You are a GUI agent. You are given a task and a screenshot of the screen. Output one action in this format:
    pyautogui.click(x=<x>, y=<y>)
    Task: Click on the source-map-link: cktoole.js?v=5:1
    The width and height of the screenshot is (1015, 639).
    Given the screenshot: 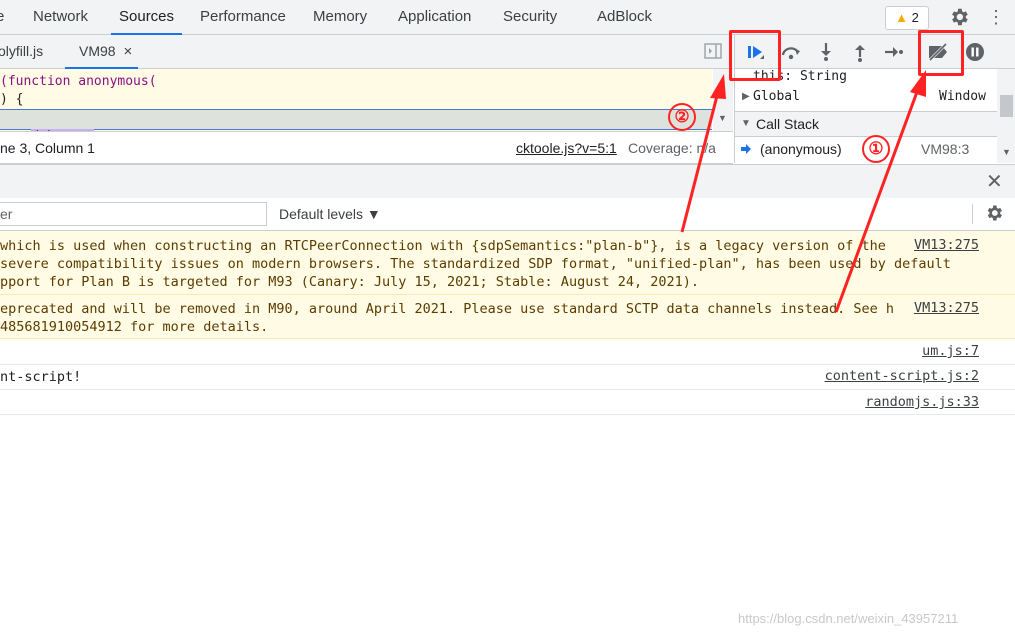 What is the action you would take?
    pyautogui.click(x=566, y=148)
    